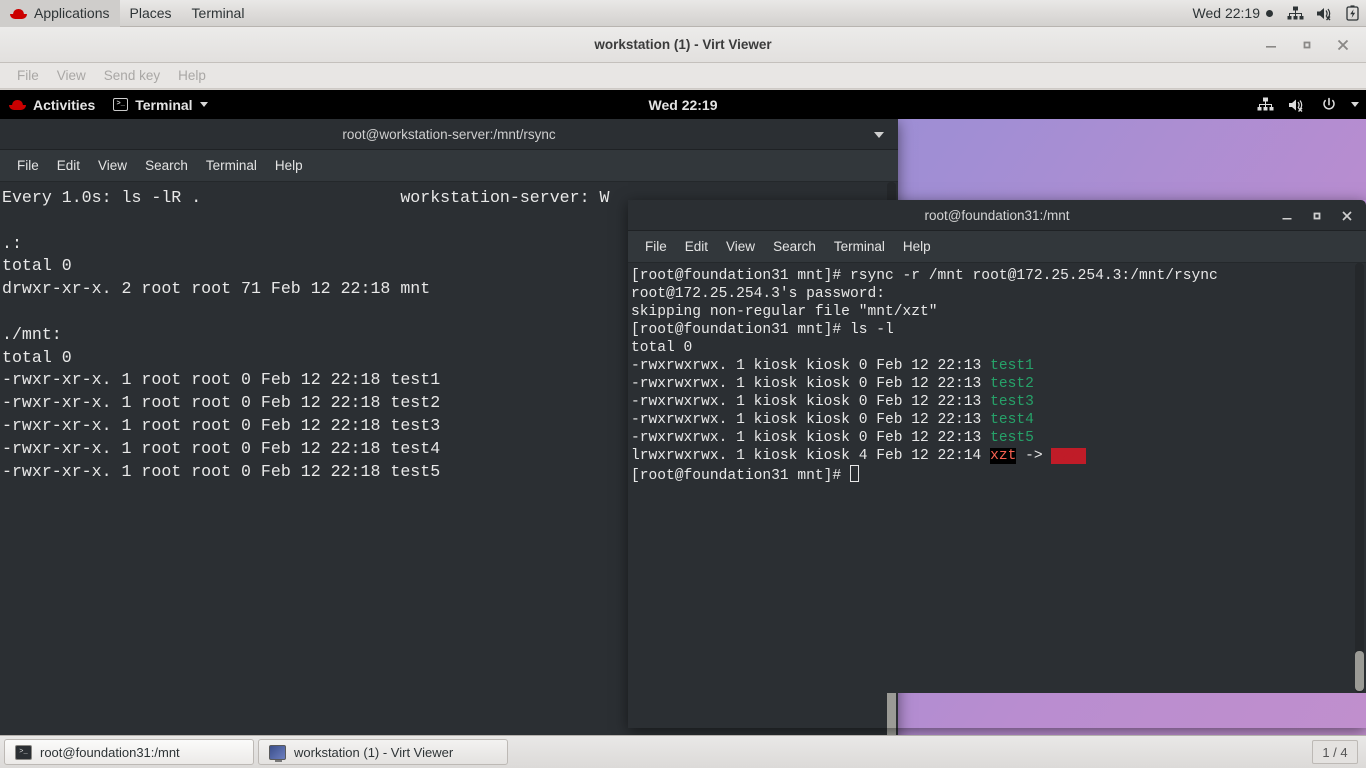  I want to click on terminal-line: root@172.25.254.3's password:, so click(998, 294).